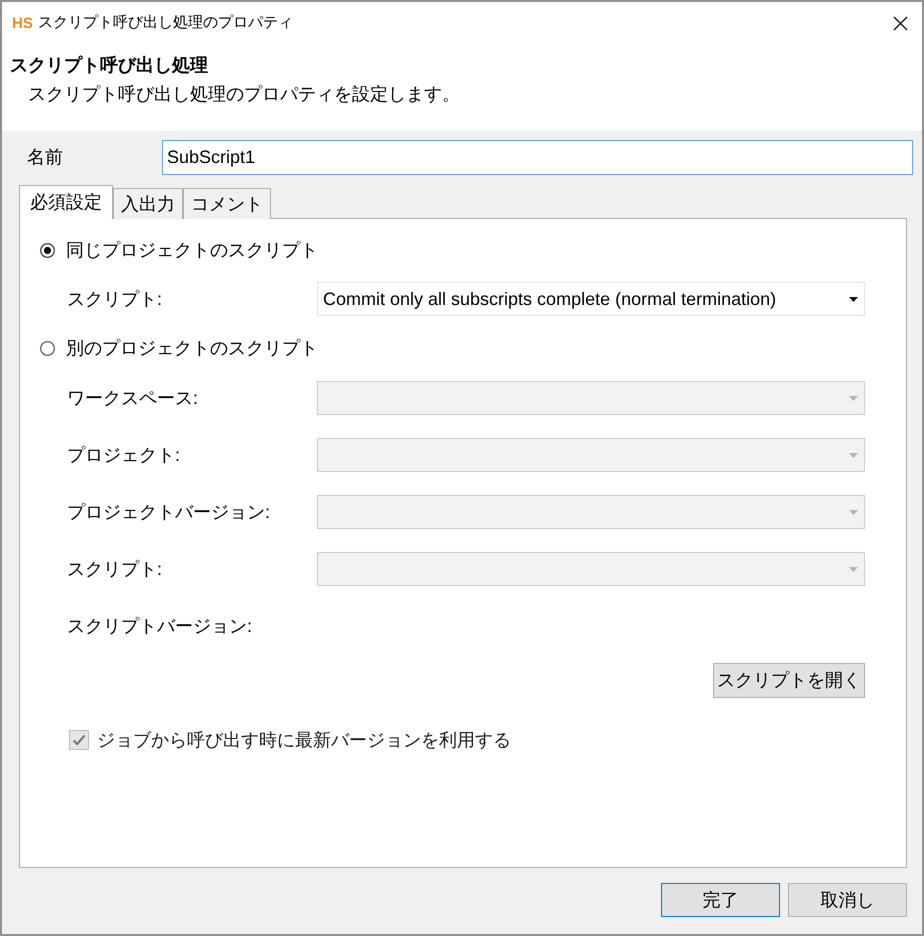 This screenshot has width=924, height=936. What do you see at coordinates (133, 398) in the screenshot?
I see `field-label: ワークスペース:` at bounding box center [133, 398].